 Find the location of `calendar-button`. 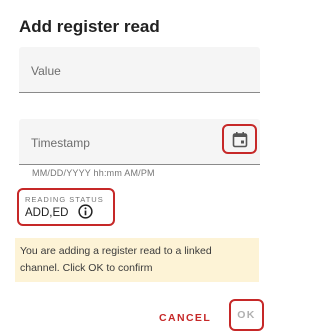

calendar-button is located at coordinates (239, 139).